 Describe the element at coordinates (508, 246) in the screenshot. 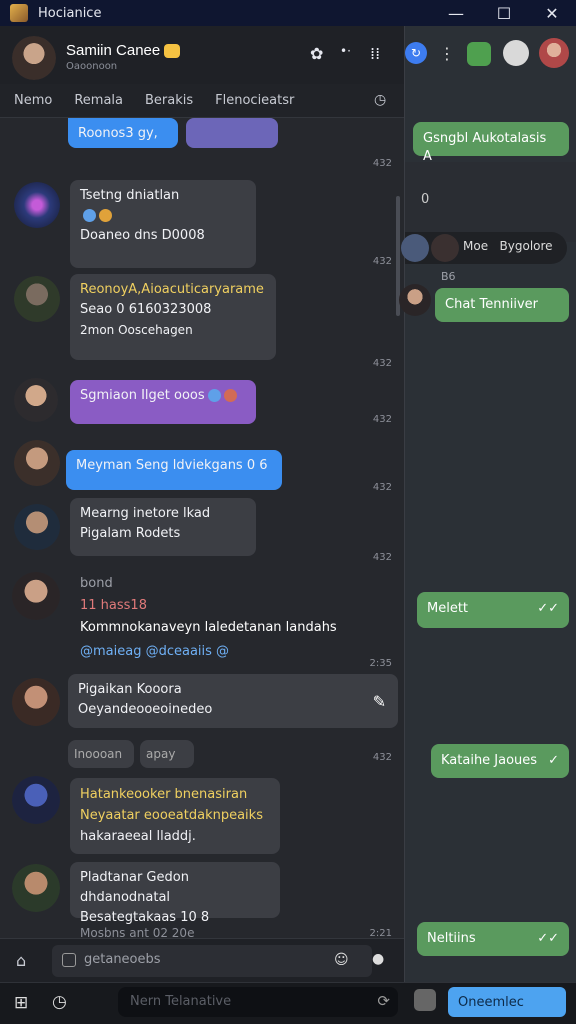

I see `participants-label: Moe Bygolore` at that location.